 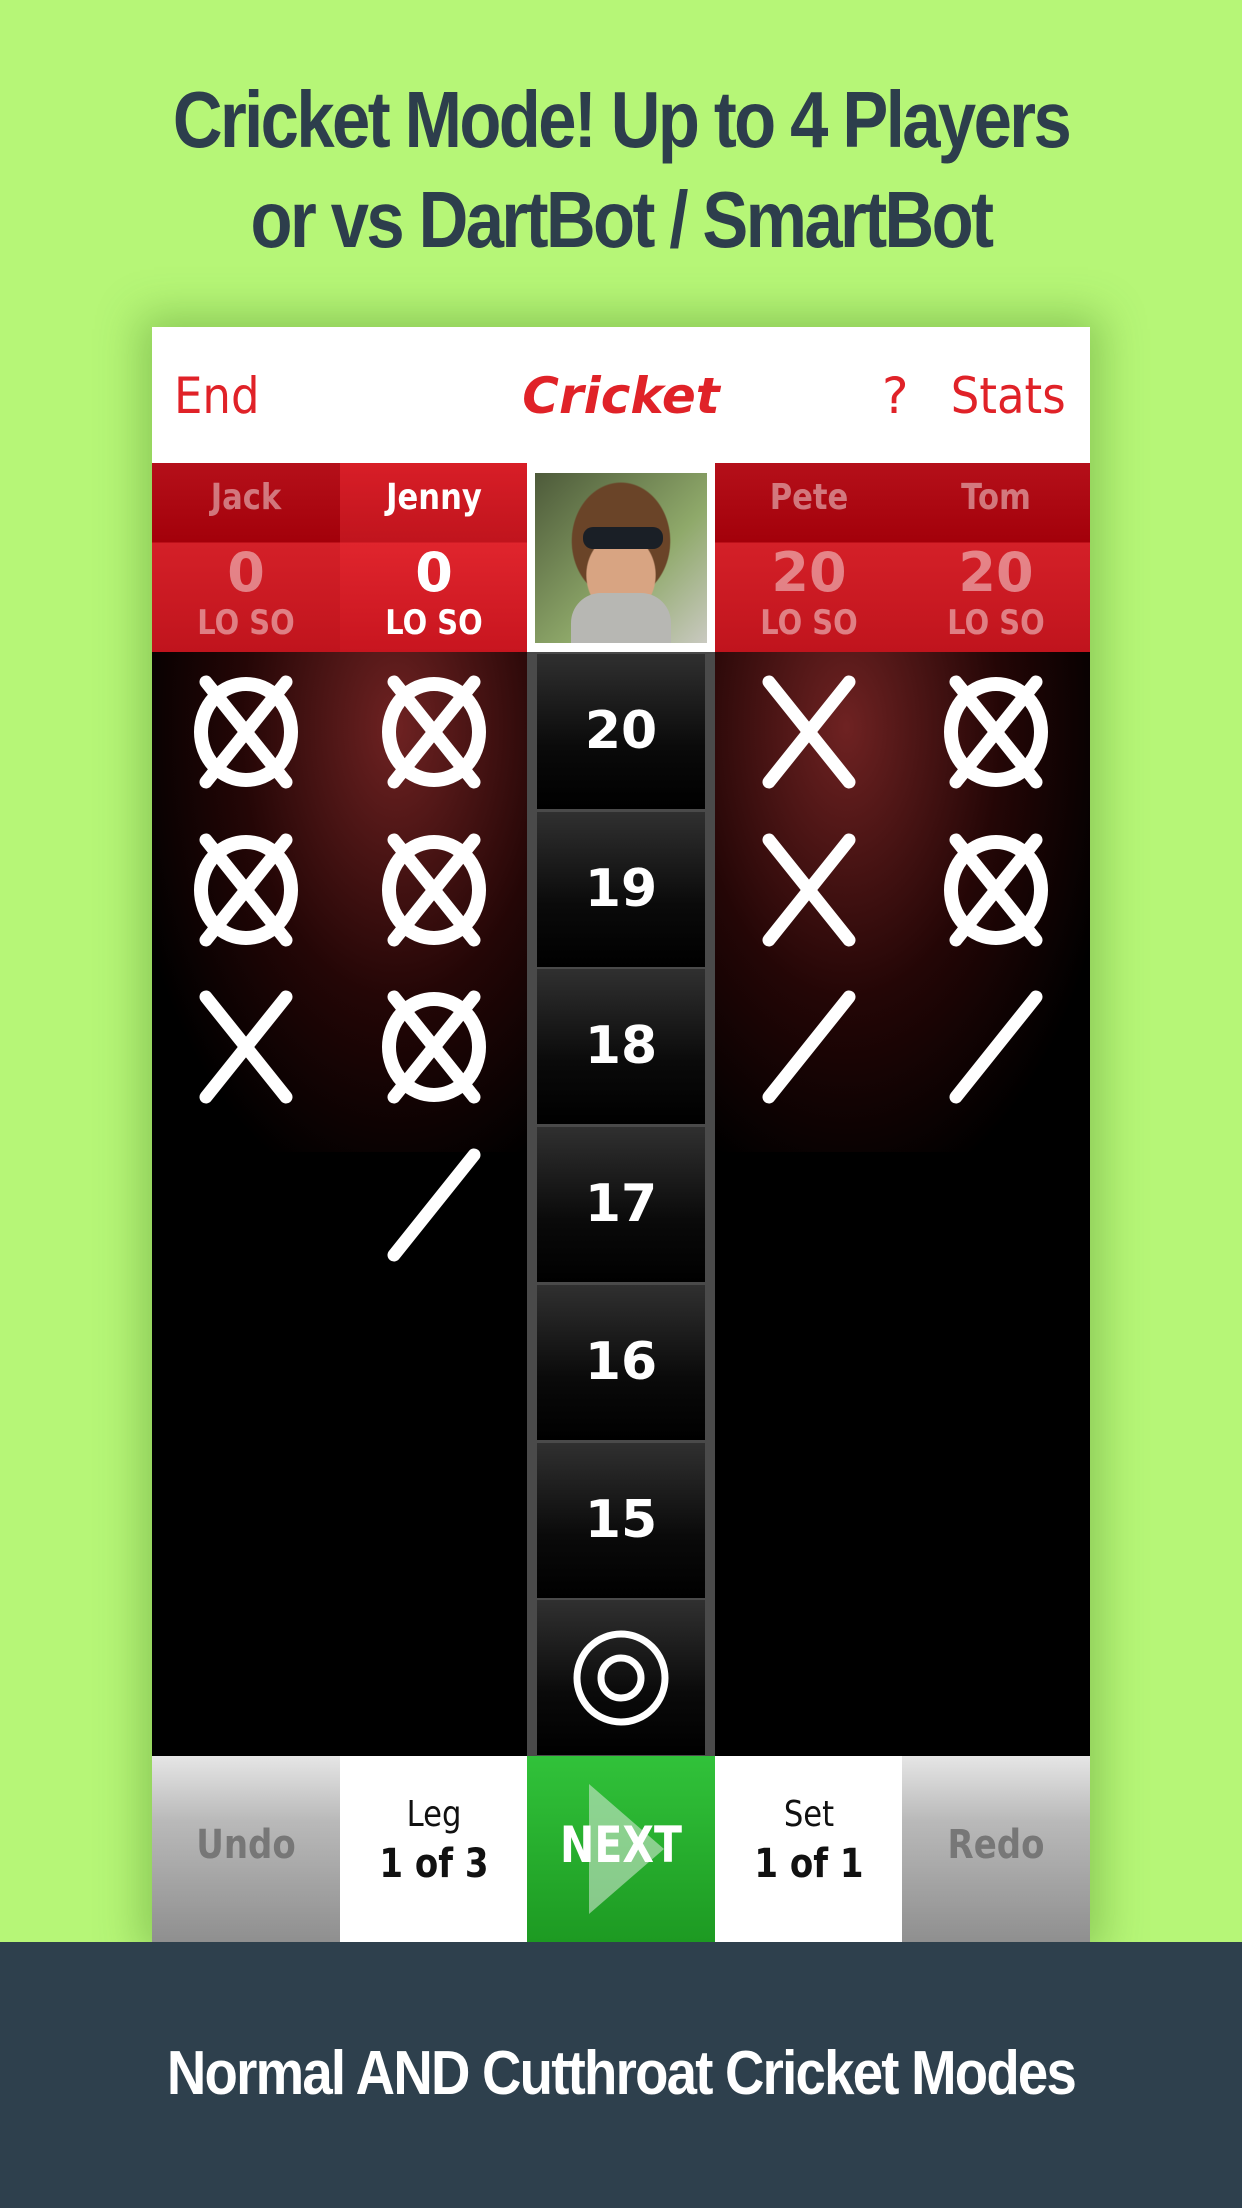 What do you see at coordinates (622, 219) in the screenshot?
I see `promo-headline-line2: or vs DartBot / SmartBot` at bounding box center [622, 219].